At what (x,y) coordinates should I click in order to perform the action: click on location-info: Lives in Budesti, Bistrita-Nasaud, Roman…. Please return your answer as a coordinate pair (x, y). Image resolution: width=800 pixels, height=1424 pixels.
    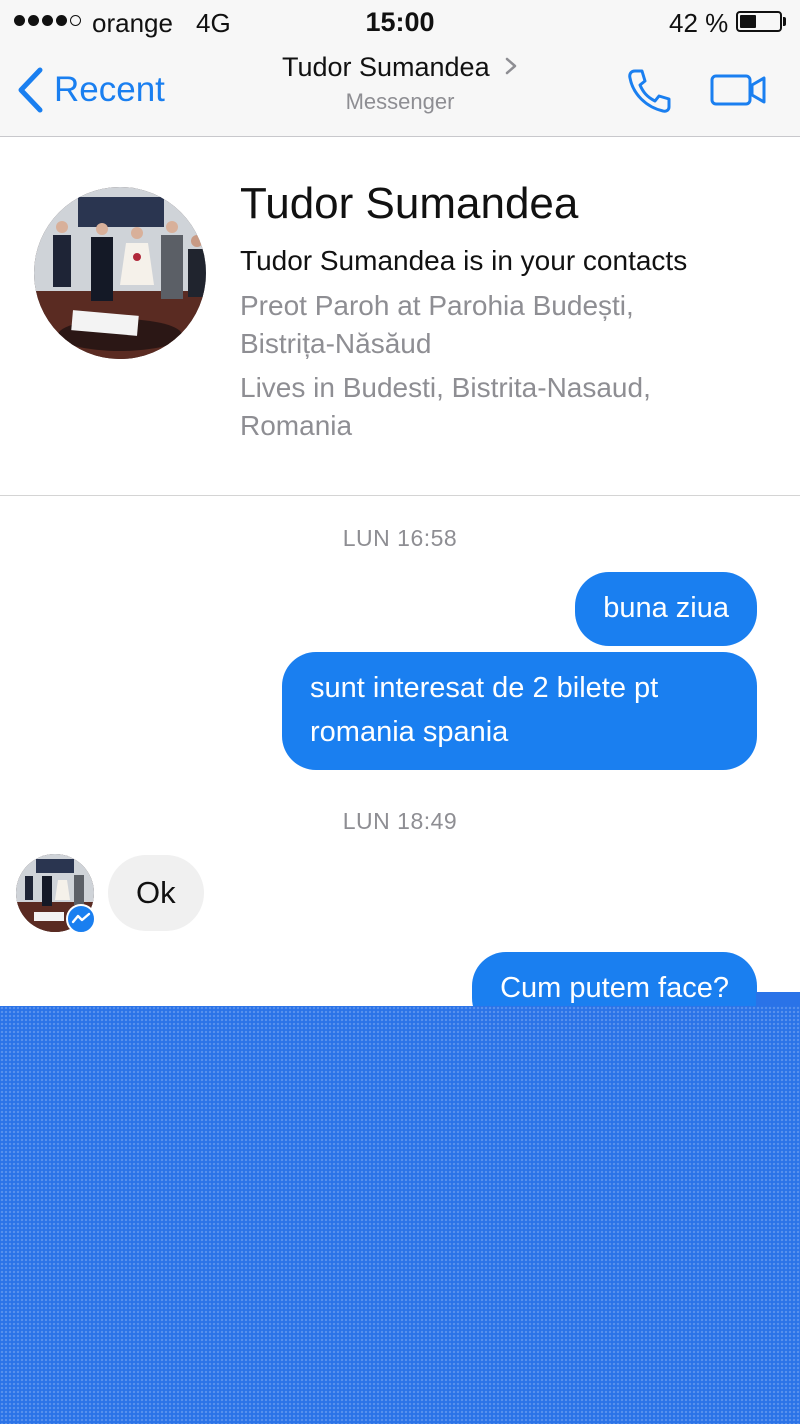
    Looking at the image, I should click on (510, 407).